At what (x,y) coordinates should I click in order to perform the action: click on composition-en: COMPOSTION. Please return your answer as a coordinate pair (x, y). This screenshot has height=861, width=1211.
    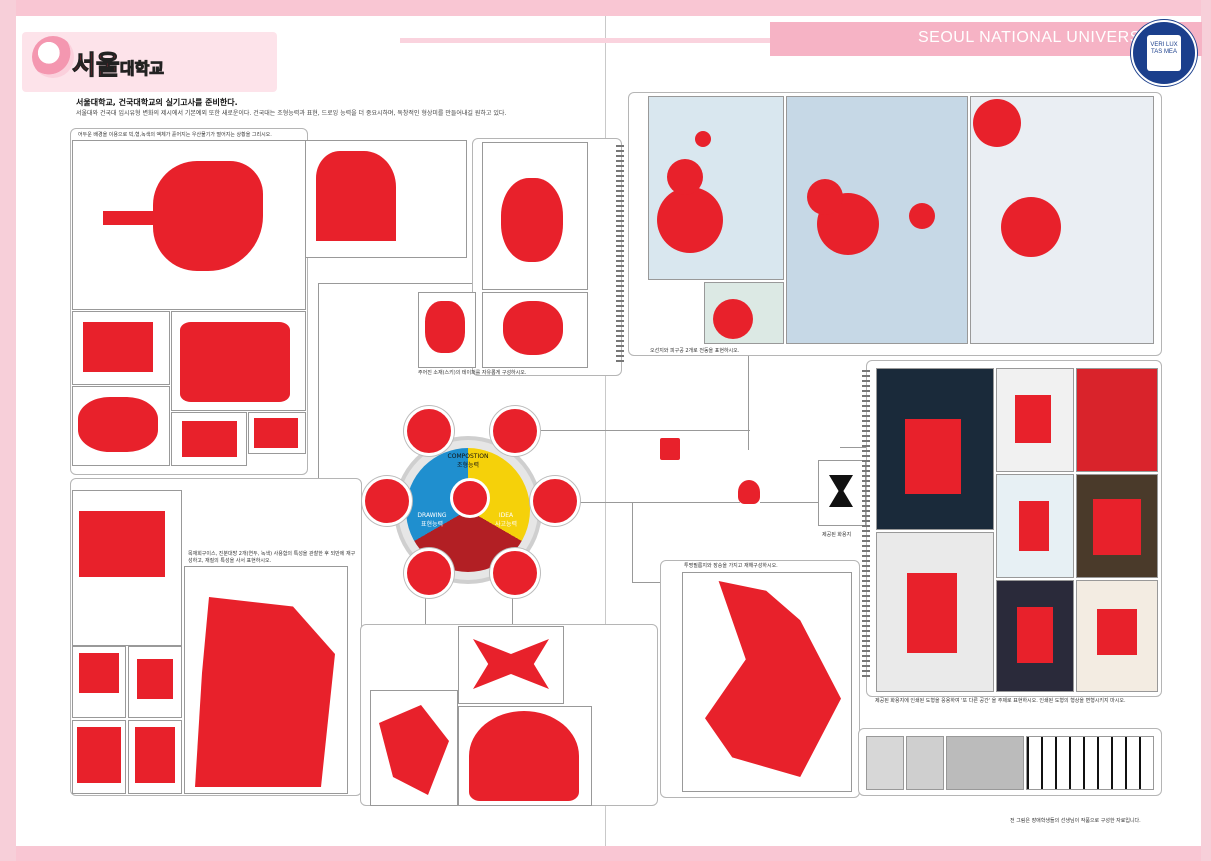
    Looking at the image, I should click on (468, 456).